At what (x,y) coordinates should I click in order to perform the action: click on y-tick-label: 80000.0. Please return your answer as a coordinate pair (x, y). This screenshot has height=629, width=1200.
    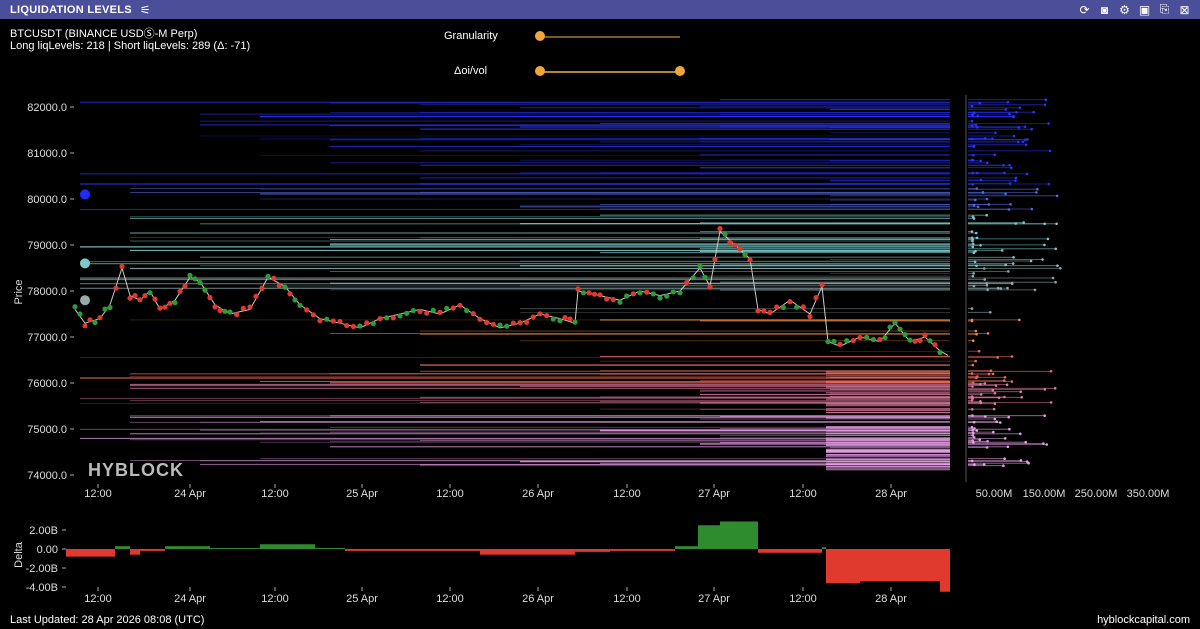
    Looking at the image, I should click on (47, 200).